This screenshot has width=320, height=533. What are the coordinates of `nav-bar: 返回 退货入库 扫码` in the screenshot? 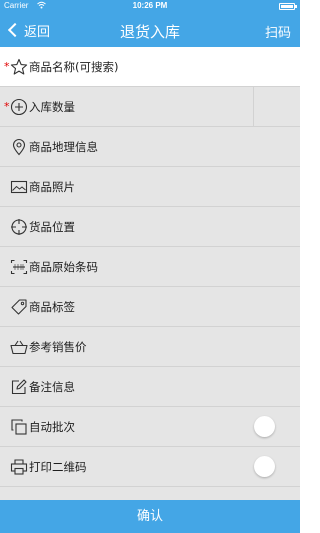 It's located at (150, 30).